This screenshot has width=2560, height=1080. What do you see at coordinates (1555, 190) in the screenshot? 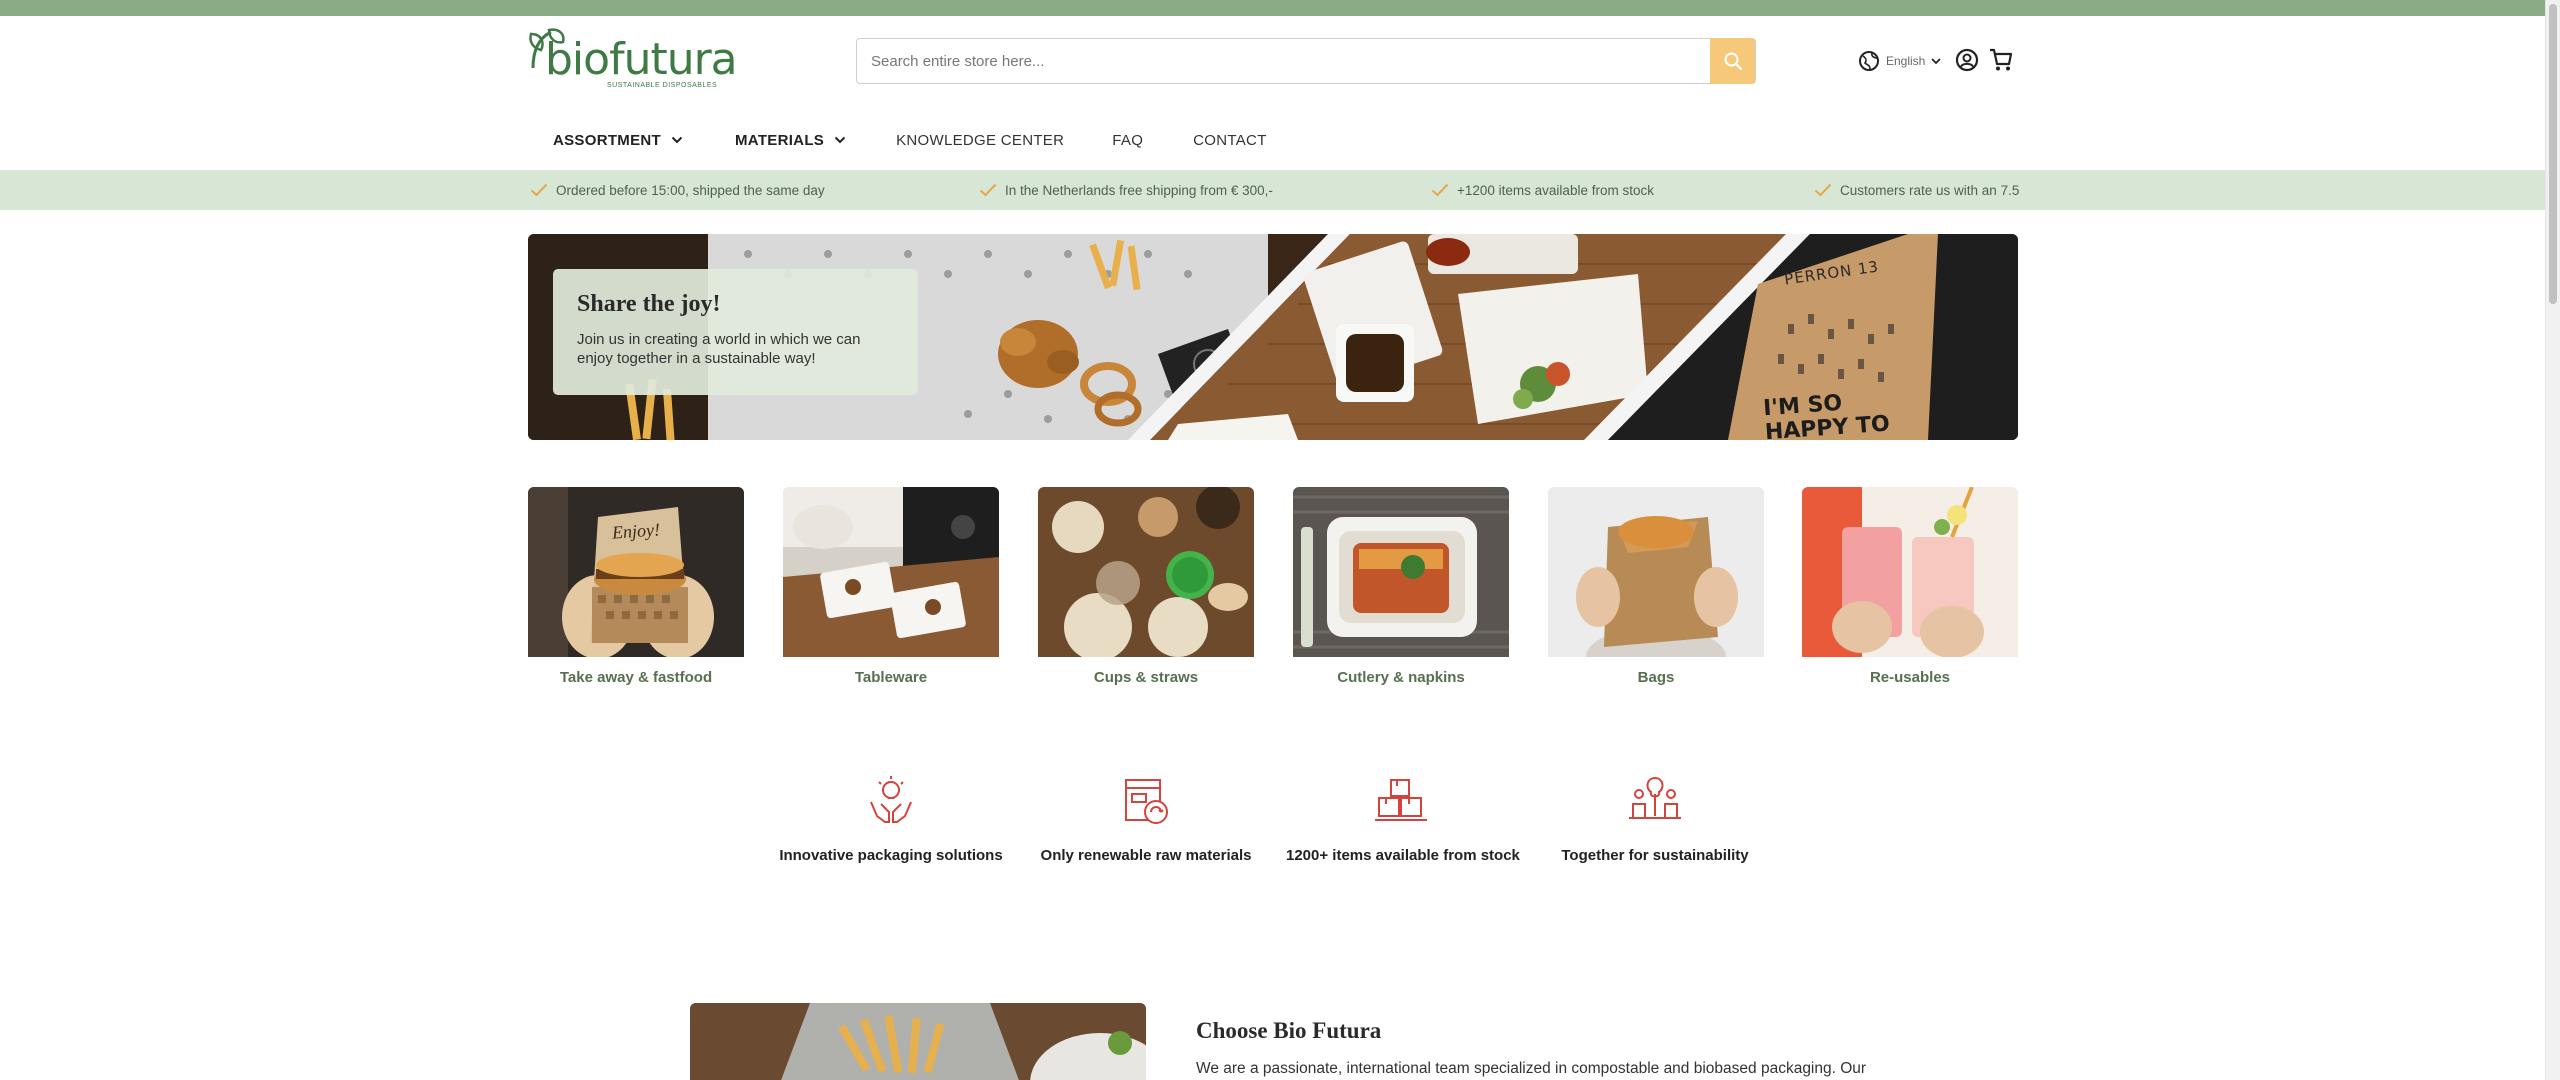
I see `usp-text: +1200 items available from stock` at bounding box center [1555, 190].